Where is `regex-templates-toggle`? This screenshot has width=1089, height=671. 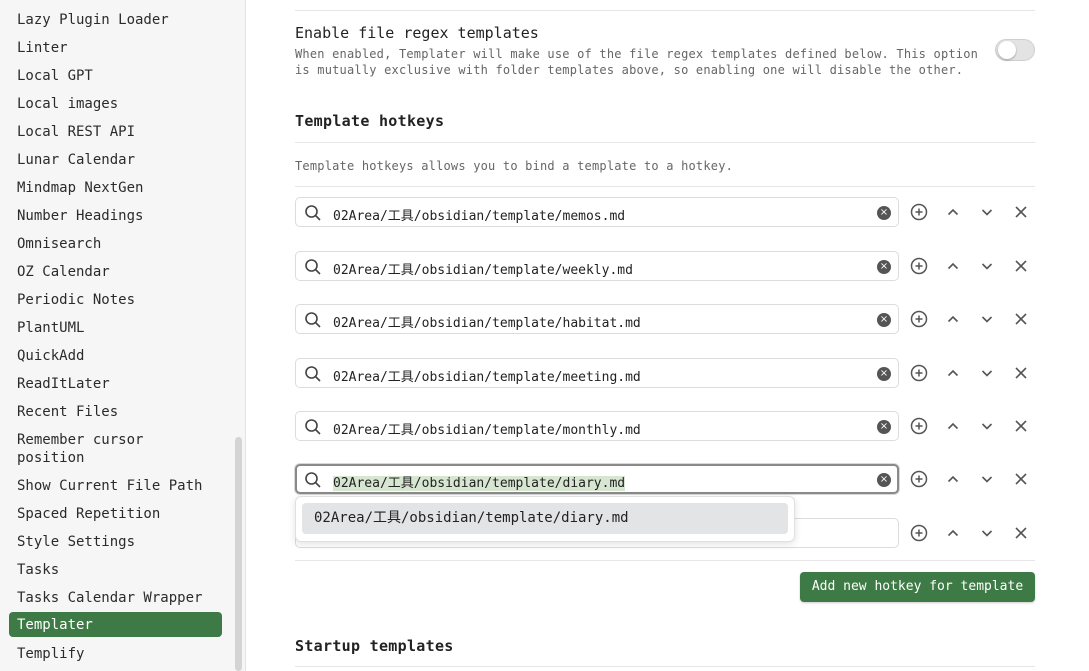
regex-templates-toggle is located at coordinates (1015, 50).